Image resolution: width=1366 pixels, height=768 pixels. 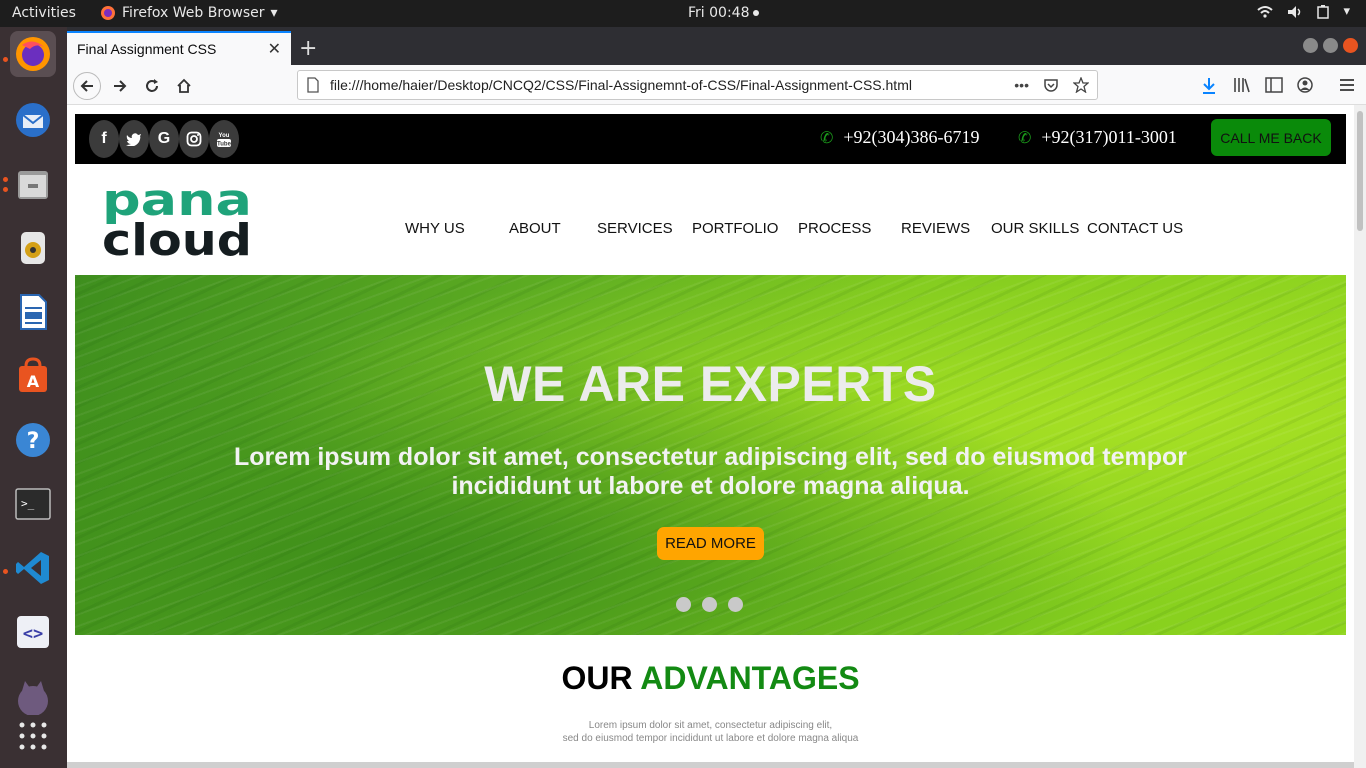 What do you see at coordinates (147, 49) in the screenshot?
I see `tab-title: Final Assignment CSS` at bounding box center [147, 49].